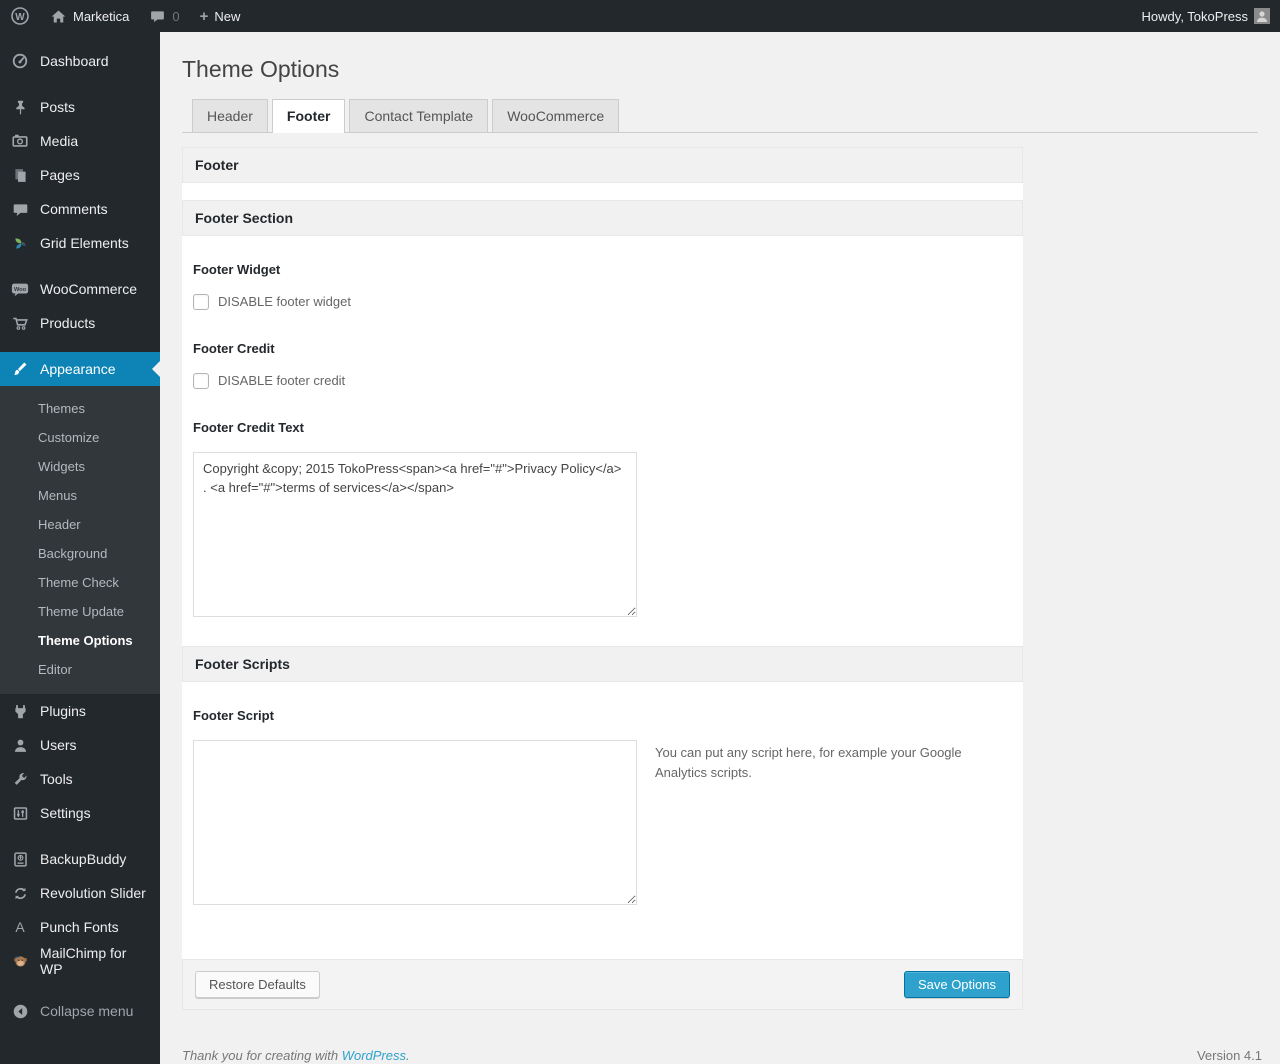  I want to click on site-link: Marketica, so click(89, 16).